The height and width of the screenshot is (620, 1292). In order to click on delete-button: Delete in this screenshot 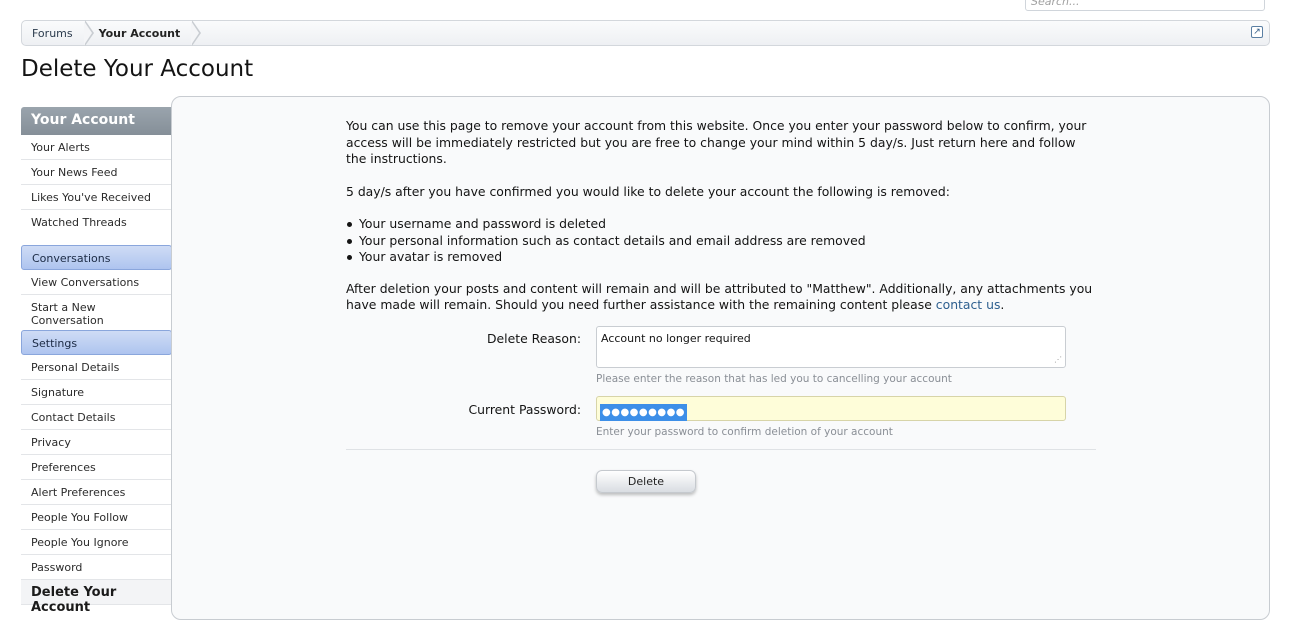, I will do `click(646, 481)`.